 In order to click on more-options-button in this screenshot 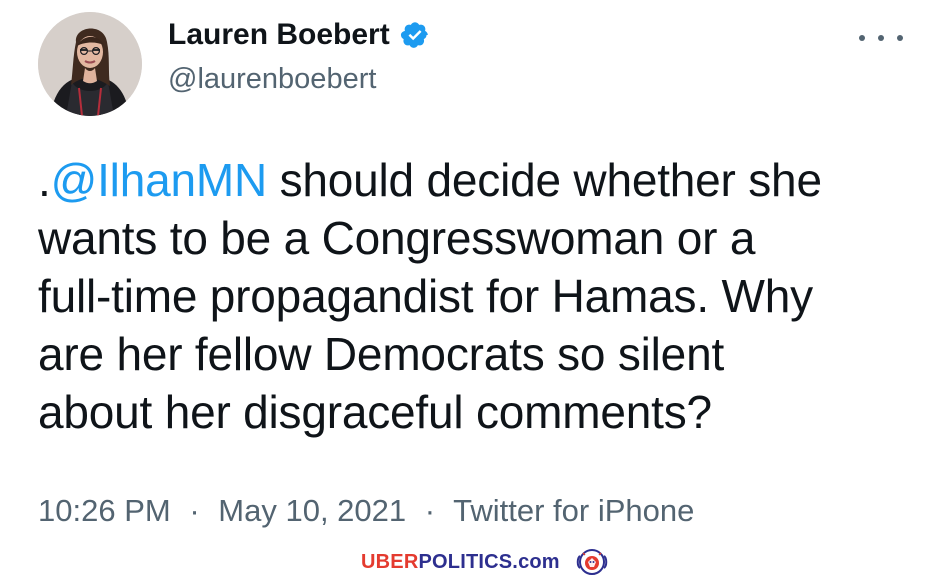, I will do `click(881, 38)`.